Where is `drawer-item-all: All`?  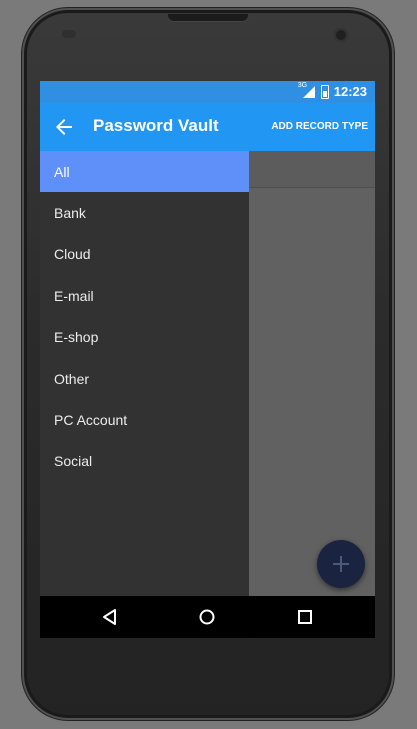 drawer-item-all: All is located at coordinates (144, 171).